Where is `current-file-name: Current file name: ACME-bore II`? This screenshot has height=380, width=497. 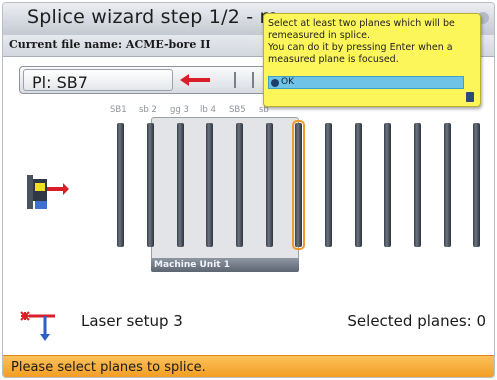 current-file-name: Current file name: ACME-bore II is located at coordinates (110, 44).